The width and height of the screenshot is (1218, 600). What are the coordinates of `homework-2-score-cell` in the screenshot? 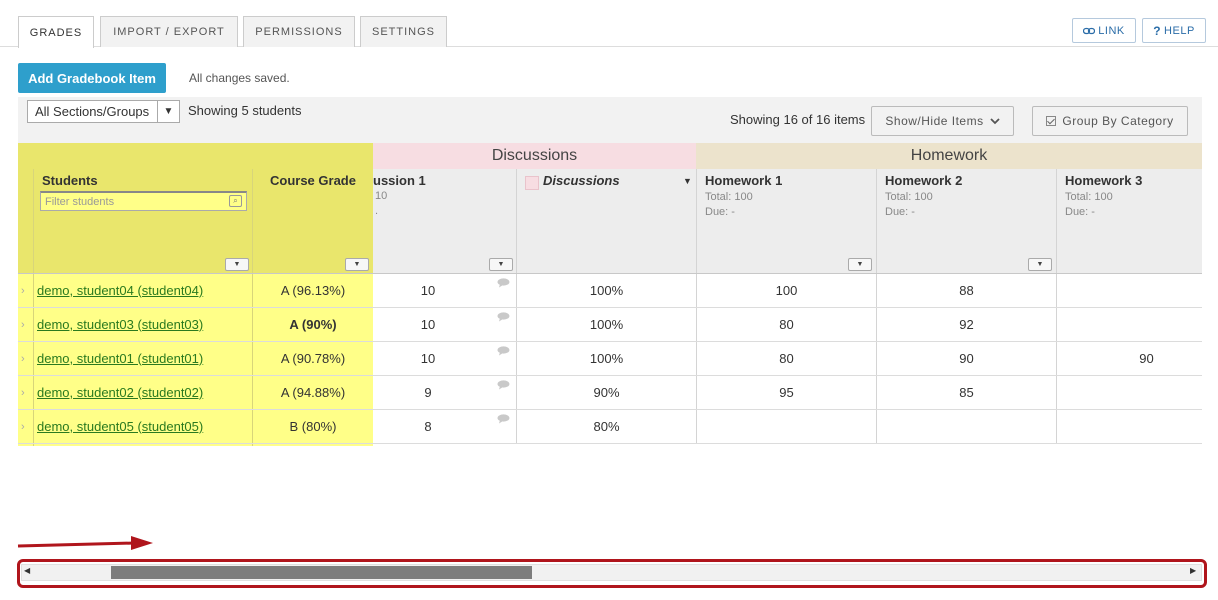 It's located at (966, 426).